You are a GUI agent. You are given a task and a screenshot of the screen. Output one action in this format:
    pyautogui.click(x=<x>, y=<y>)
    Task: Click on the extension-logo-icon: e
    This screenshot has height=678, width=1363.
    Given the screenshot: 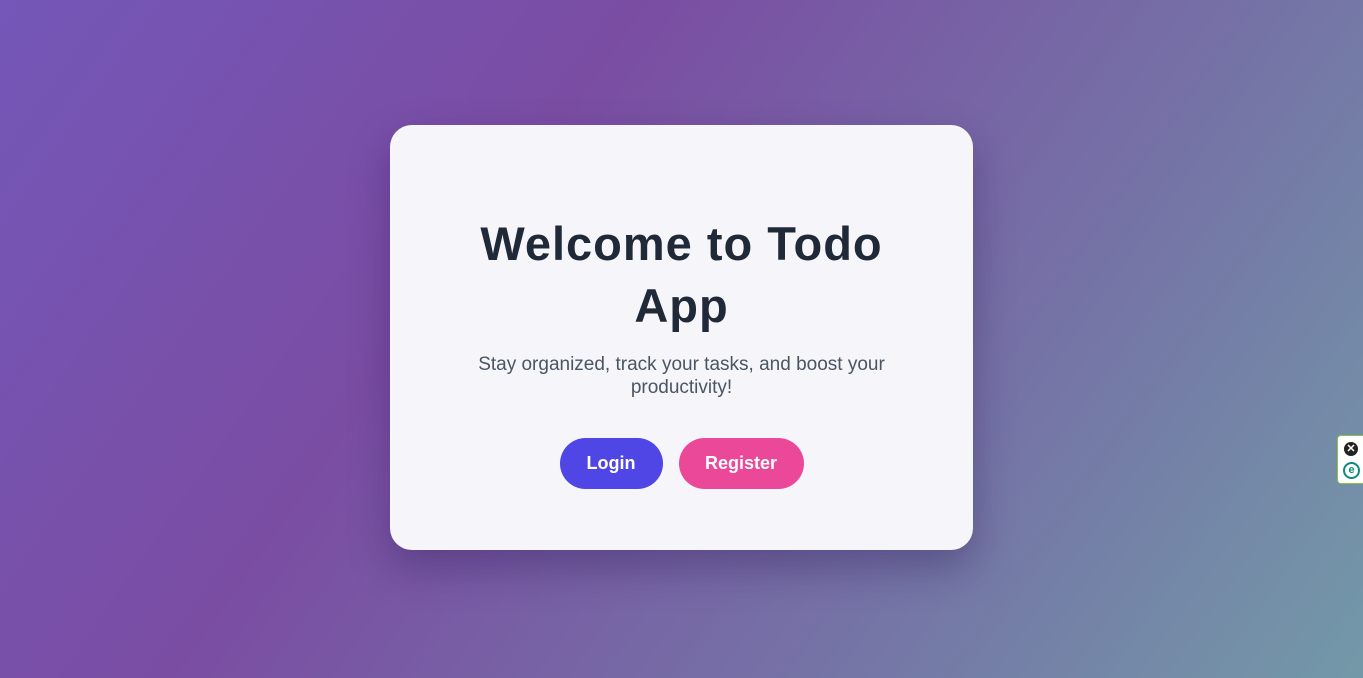 What is the action you would take?
    pyautogui.click(x=1351, y=470)
    